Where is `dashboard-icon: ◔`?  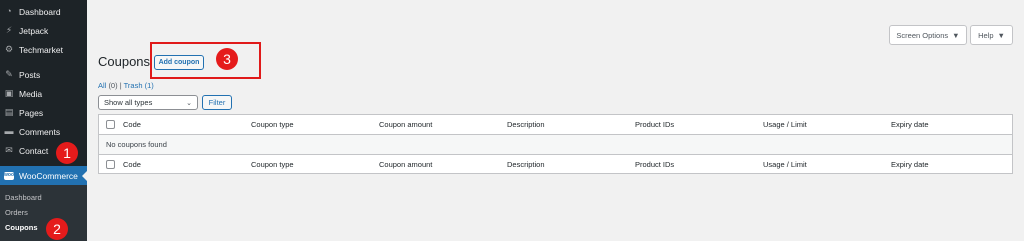 dashboard-icon: ◔ is located at coordinates (9, 11).